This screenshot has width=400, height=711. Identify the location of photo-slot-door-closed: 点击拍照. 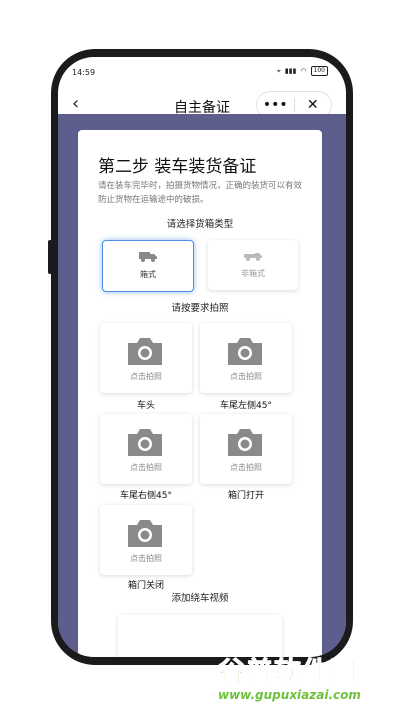
(146, 540).